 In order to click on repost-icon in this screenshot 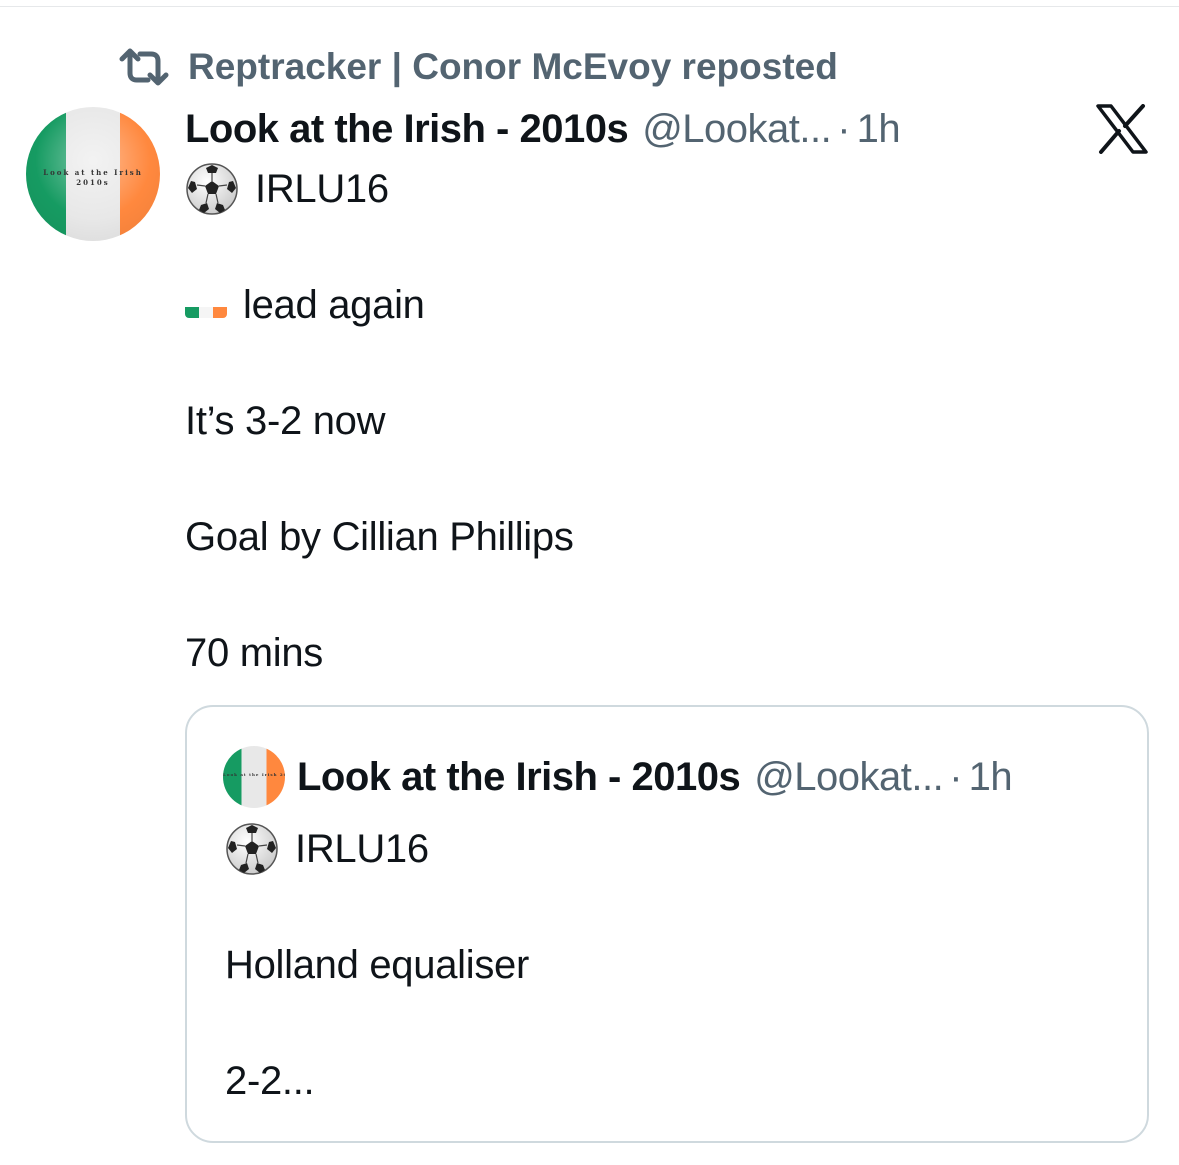, I will do `click(144, 67)`.